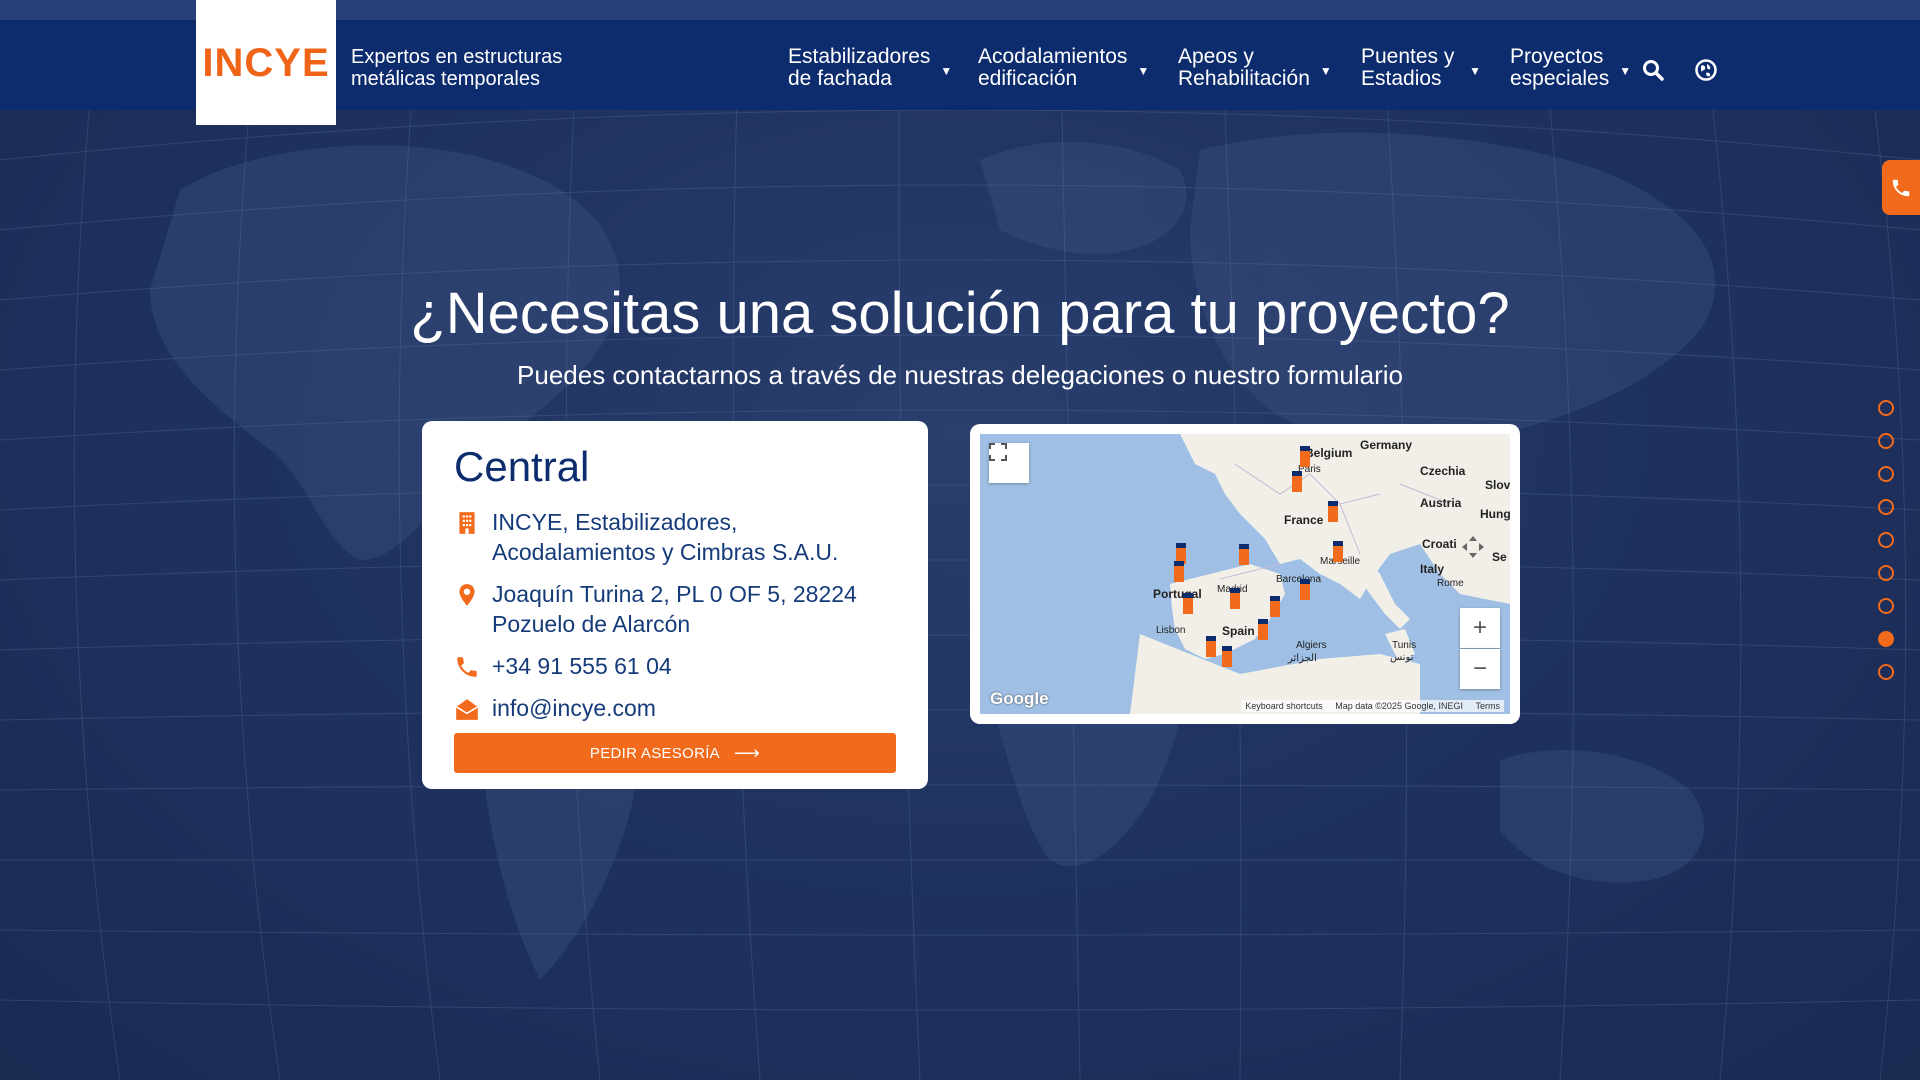  What do you see at coordinates (1232, 589) in the screenshot?
I see `map-label: Madrid` at bounding box center [1232, 589].